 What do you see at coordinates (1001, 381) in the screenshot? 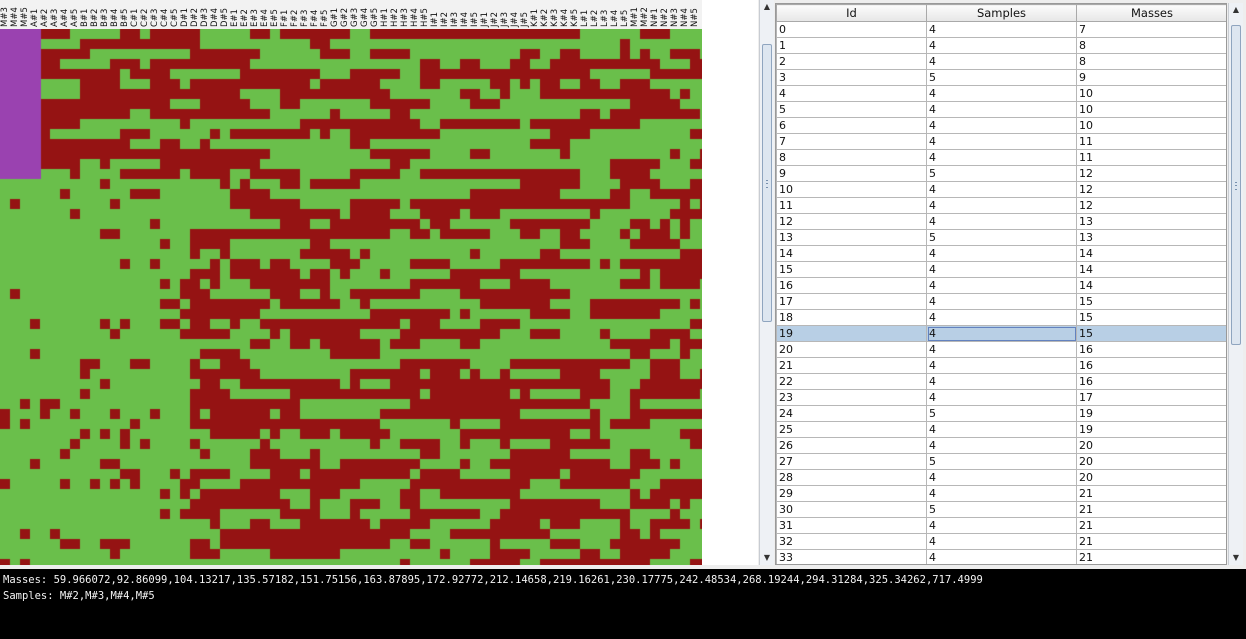
I see `table-row: 22 4 16` at bounding box center [1001, 381].